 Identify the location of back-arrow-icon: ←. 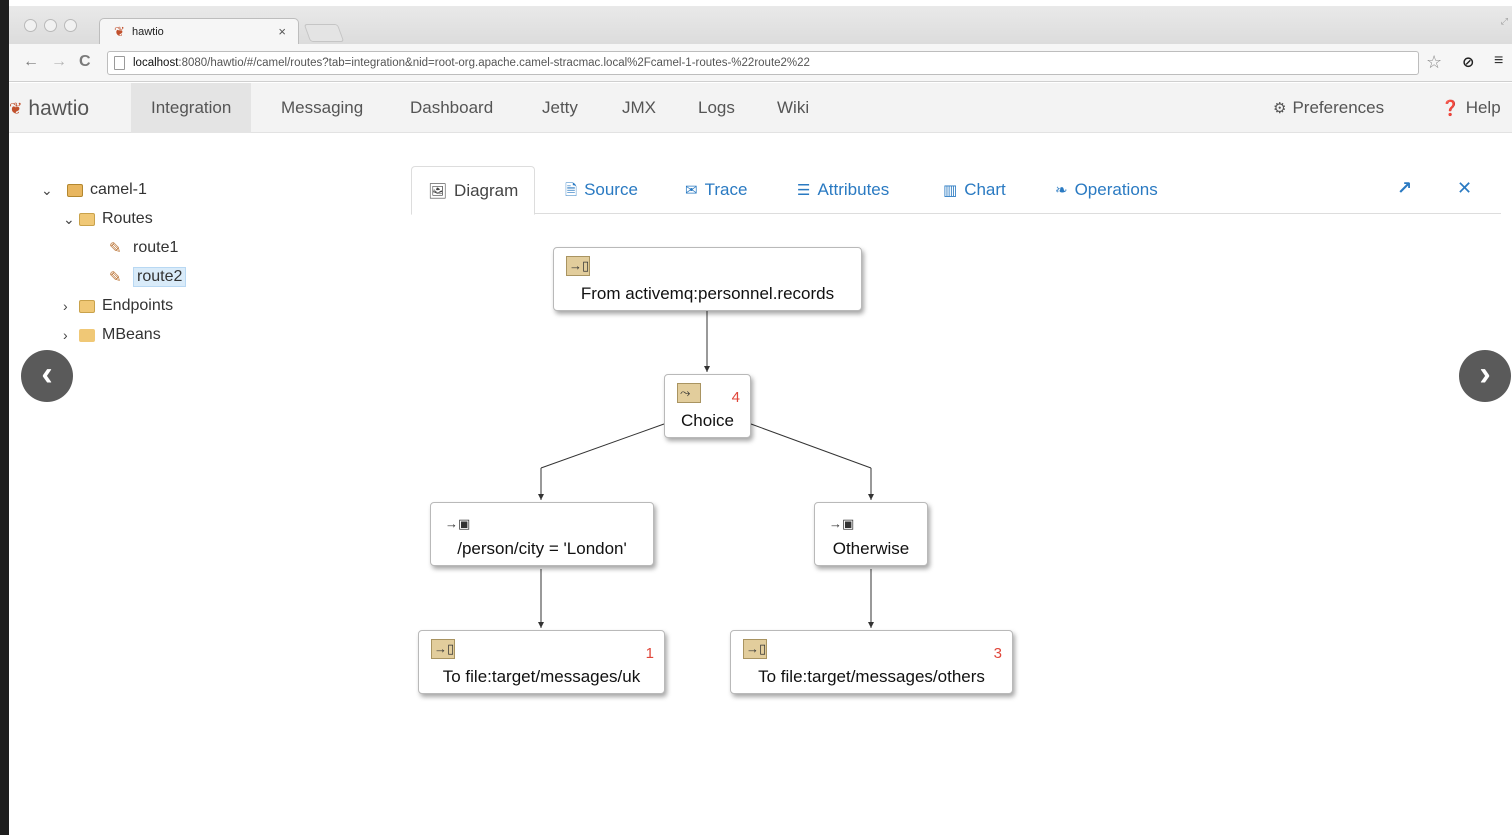
(31, 62).